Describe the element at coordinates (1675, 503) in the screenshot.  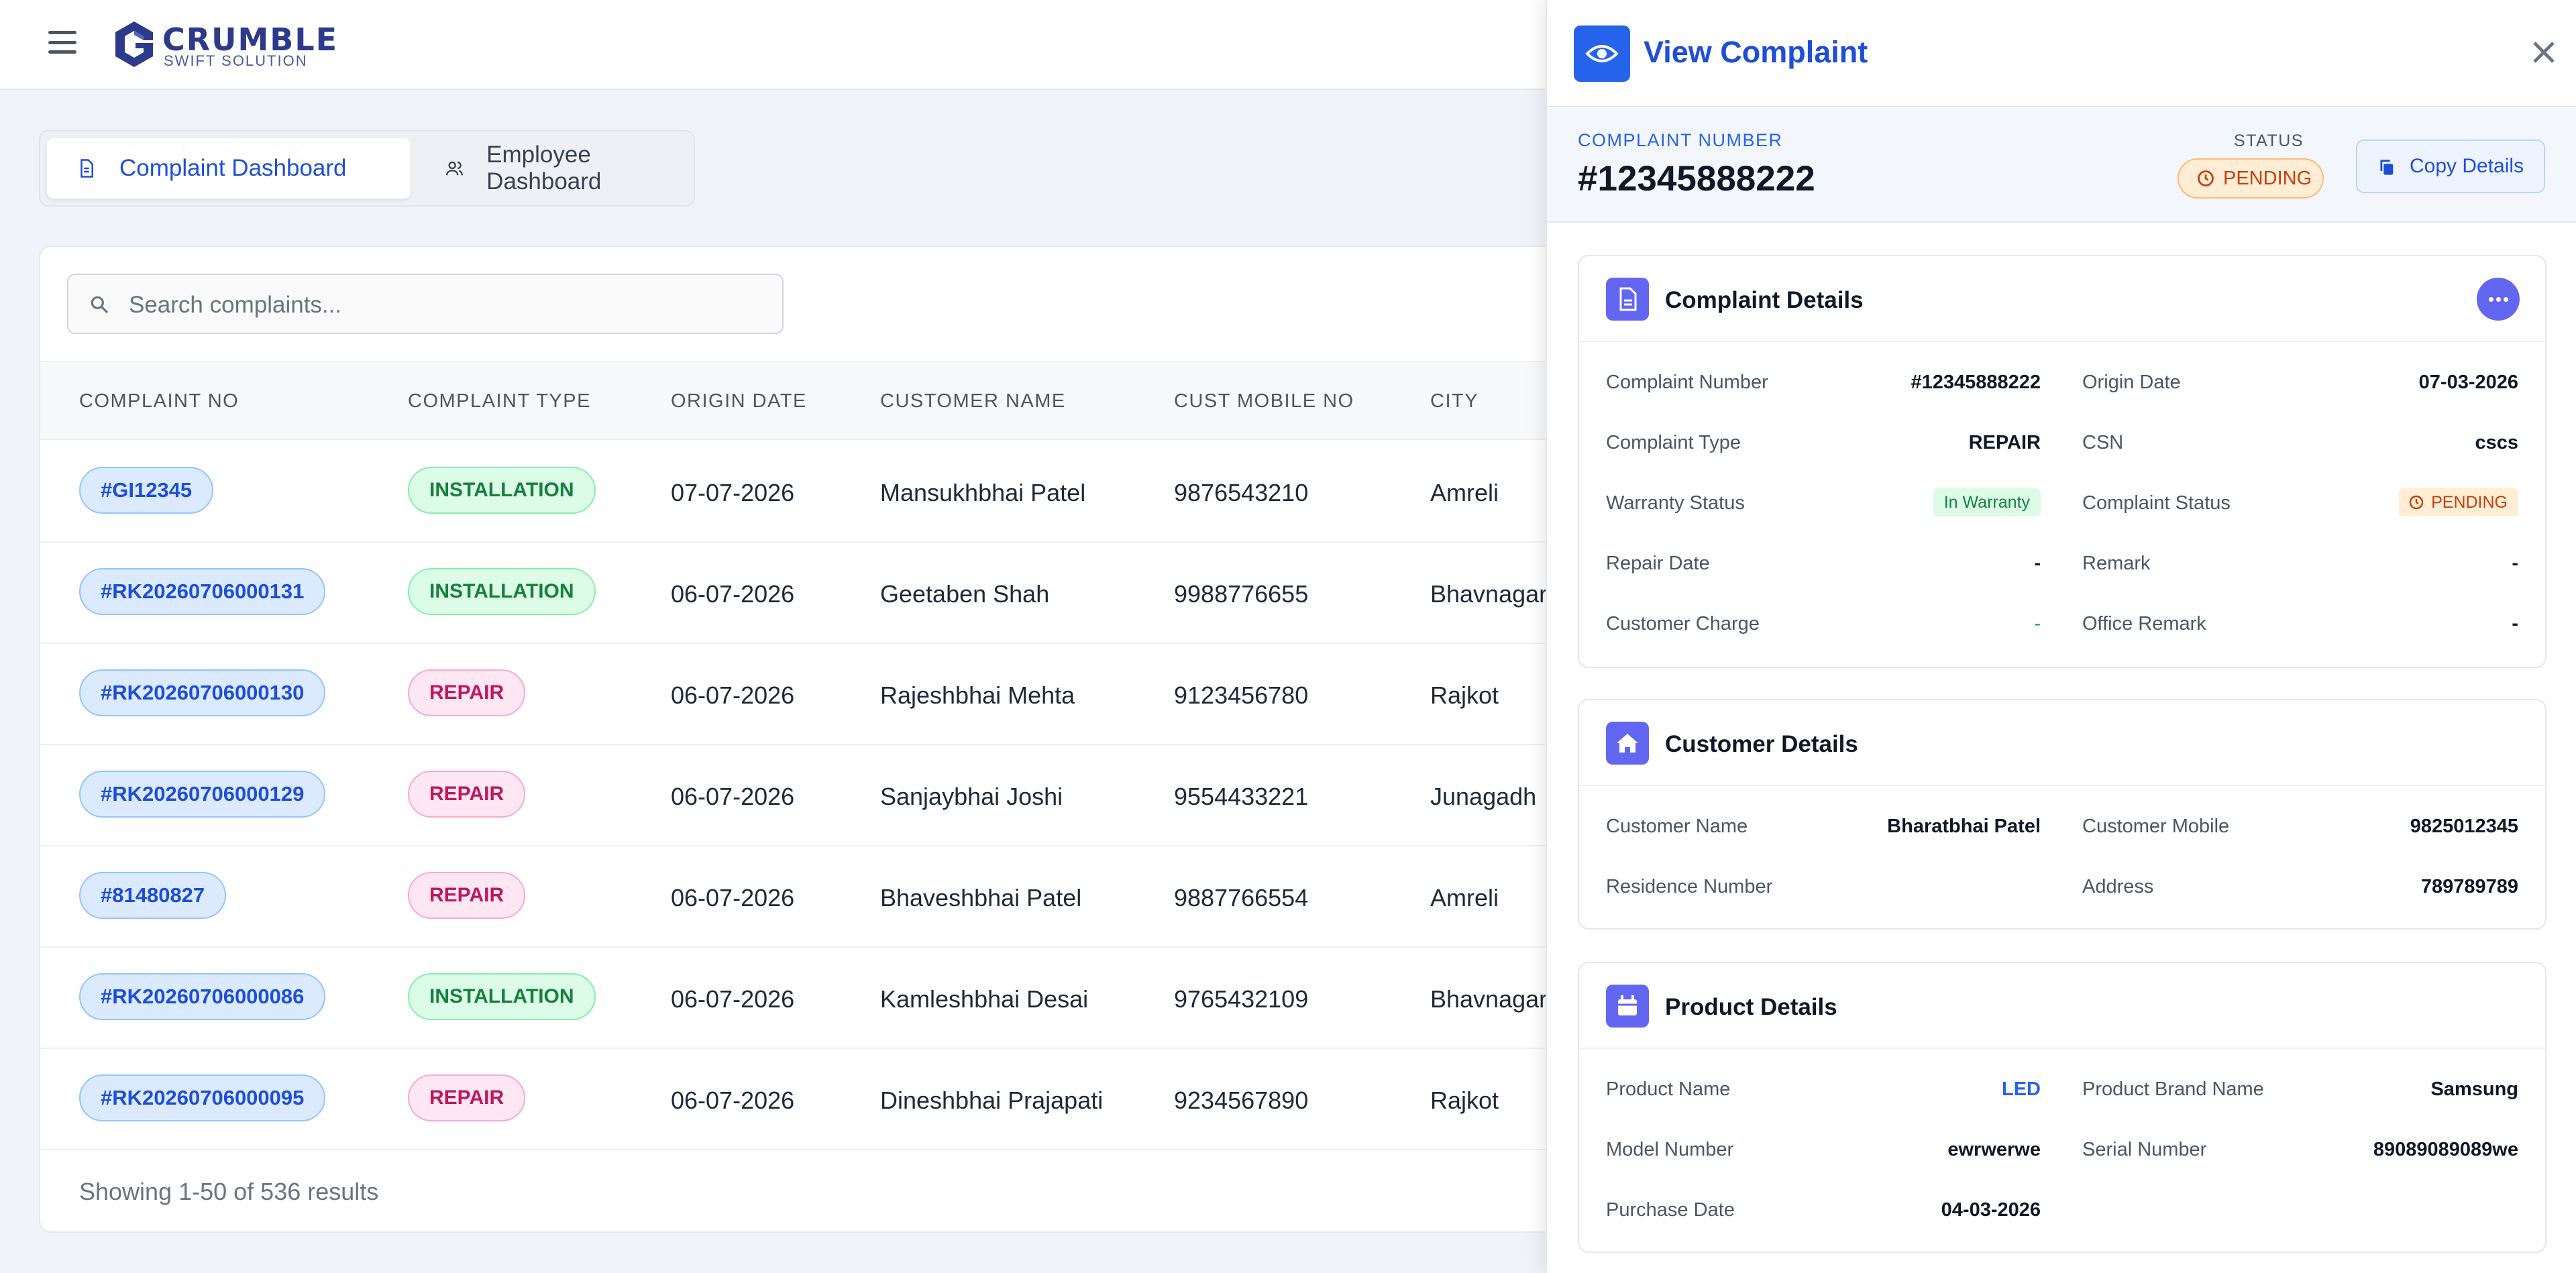
I see `field-label: Warranty Status` at that location.